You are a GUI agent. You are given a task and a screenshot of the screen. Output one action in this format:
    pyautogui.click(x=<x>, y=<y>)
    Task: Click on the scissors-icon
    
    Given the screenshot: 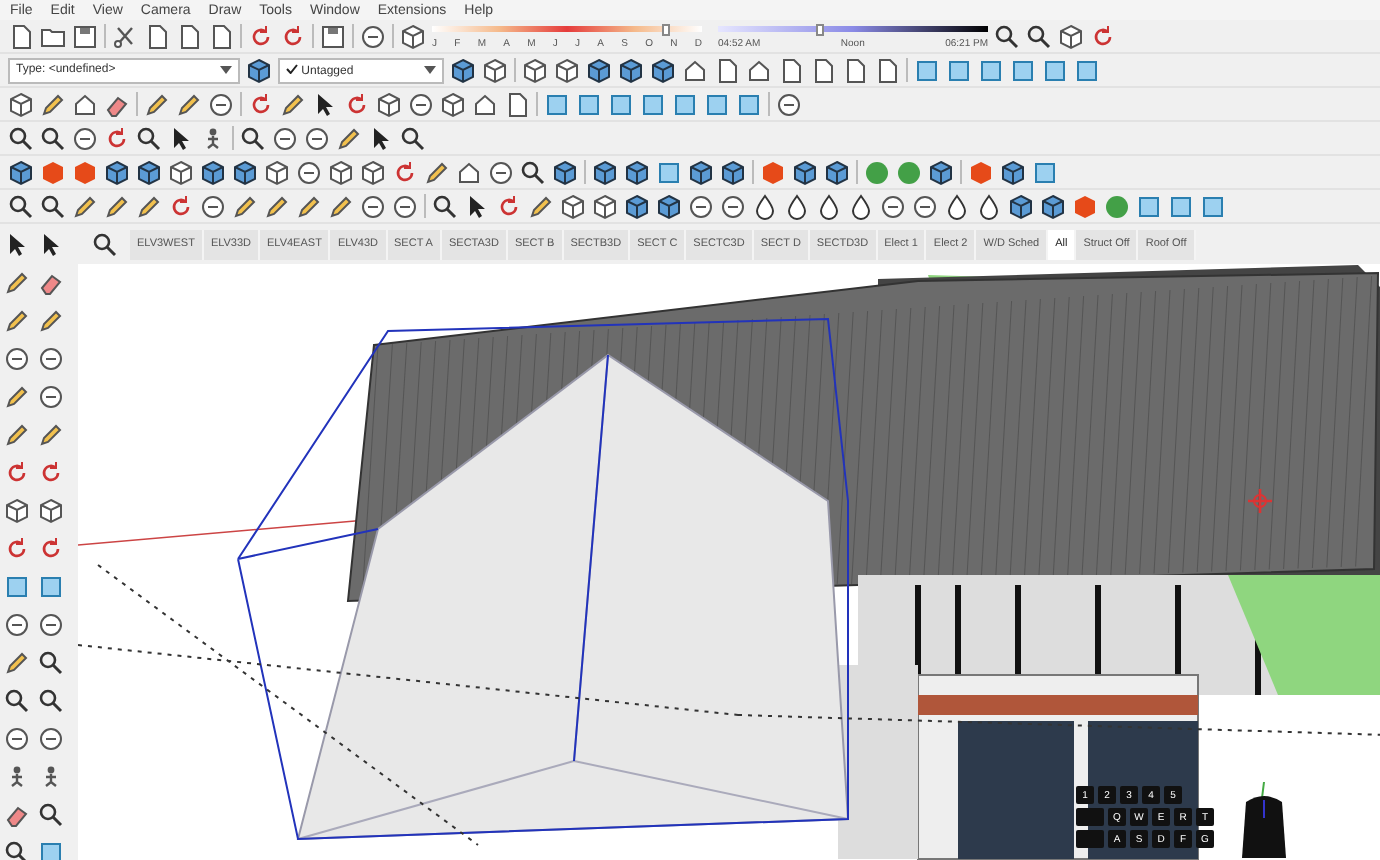 What is the action you would take?
    pyautogui.click(x=125, y=36)
    